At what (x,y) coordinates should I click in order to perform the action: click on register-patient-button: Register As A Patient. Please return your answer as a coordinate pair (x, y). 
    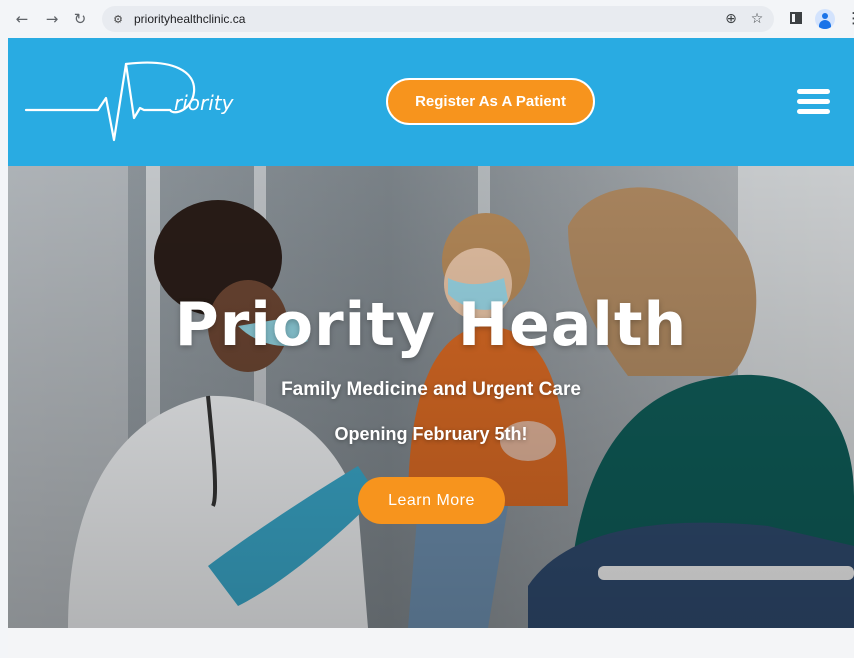
    Looking at the image, I should click on (490, 101).